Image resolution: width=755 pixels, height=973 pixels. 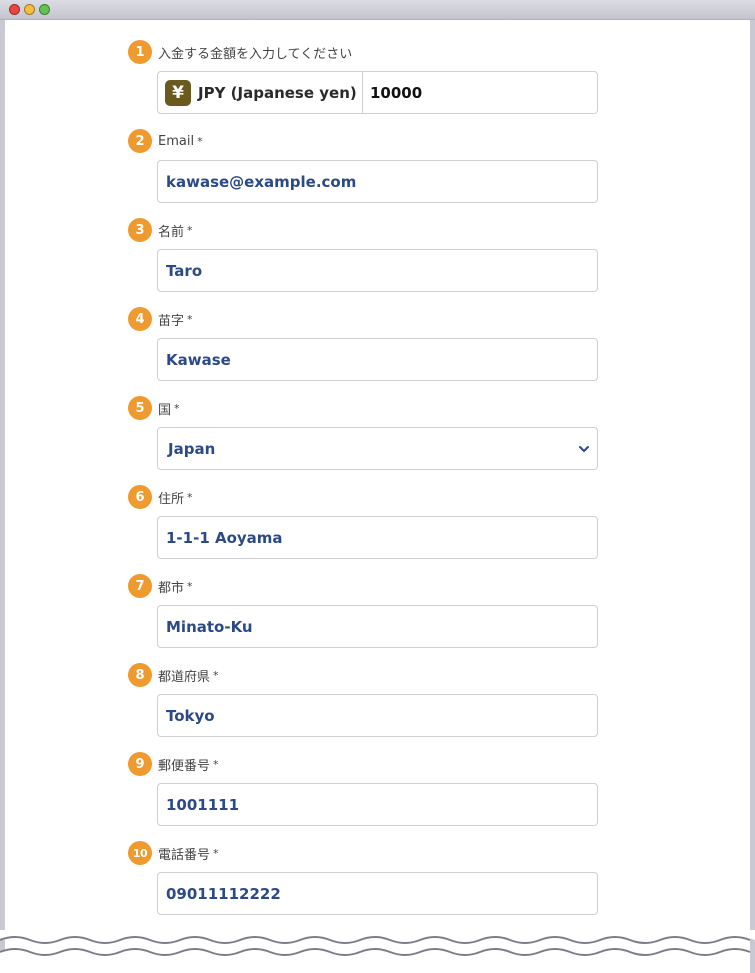 What do you see at coordinates (140, 764) in the screenshot?
I see `step-number-badge: 9` at bounding box center [140, 764].